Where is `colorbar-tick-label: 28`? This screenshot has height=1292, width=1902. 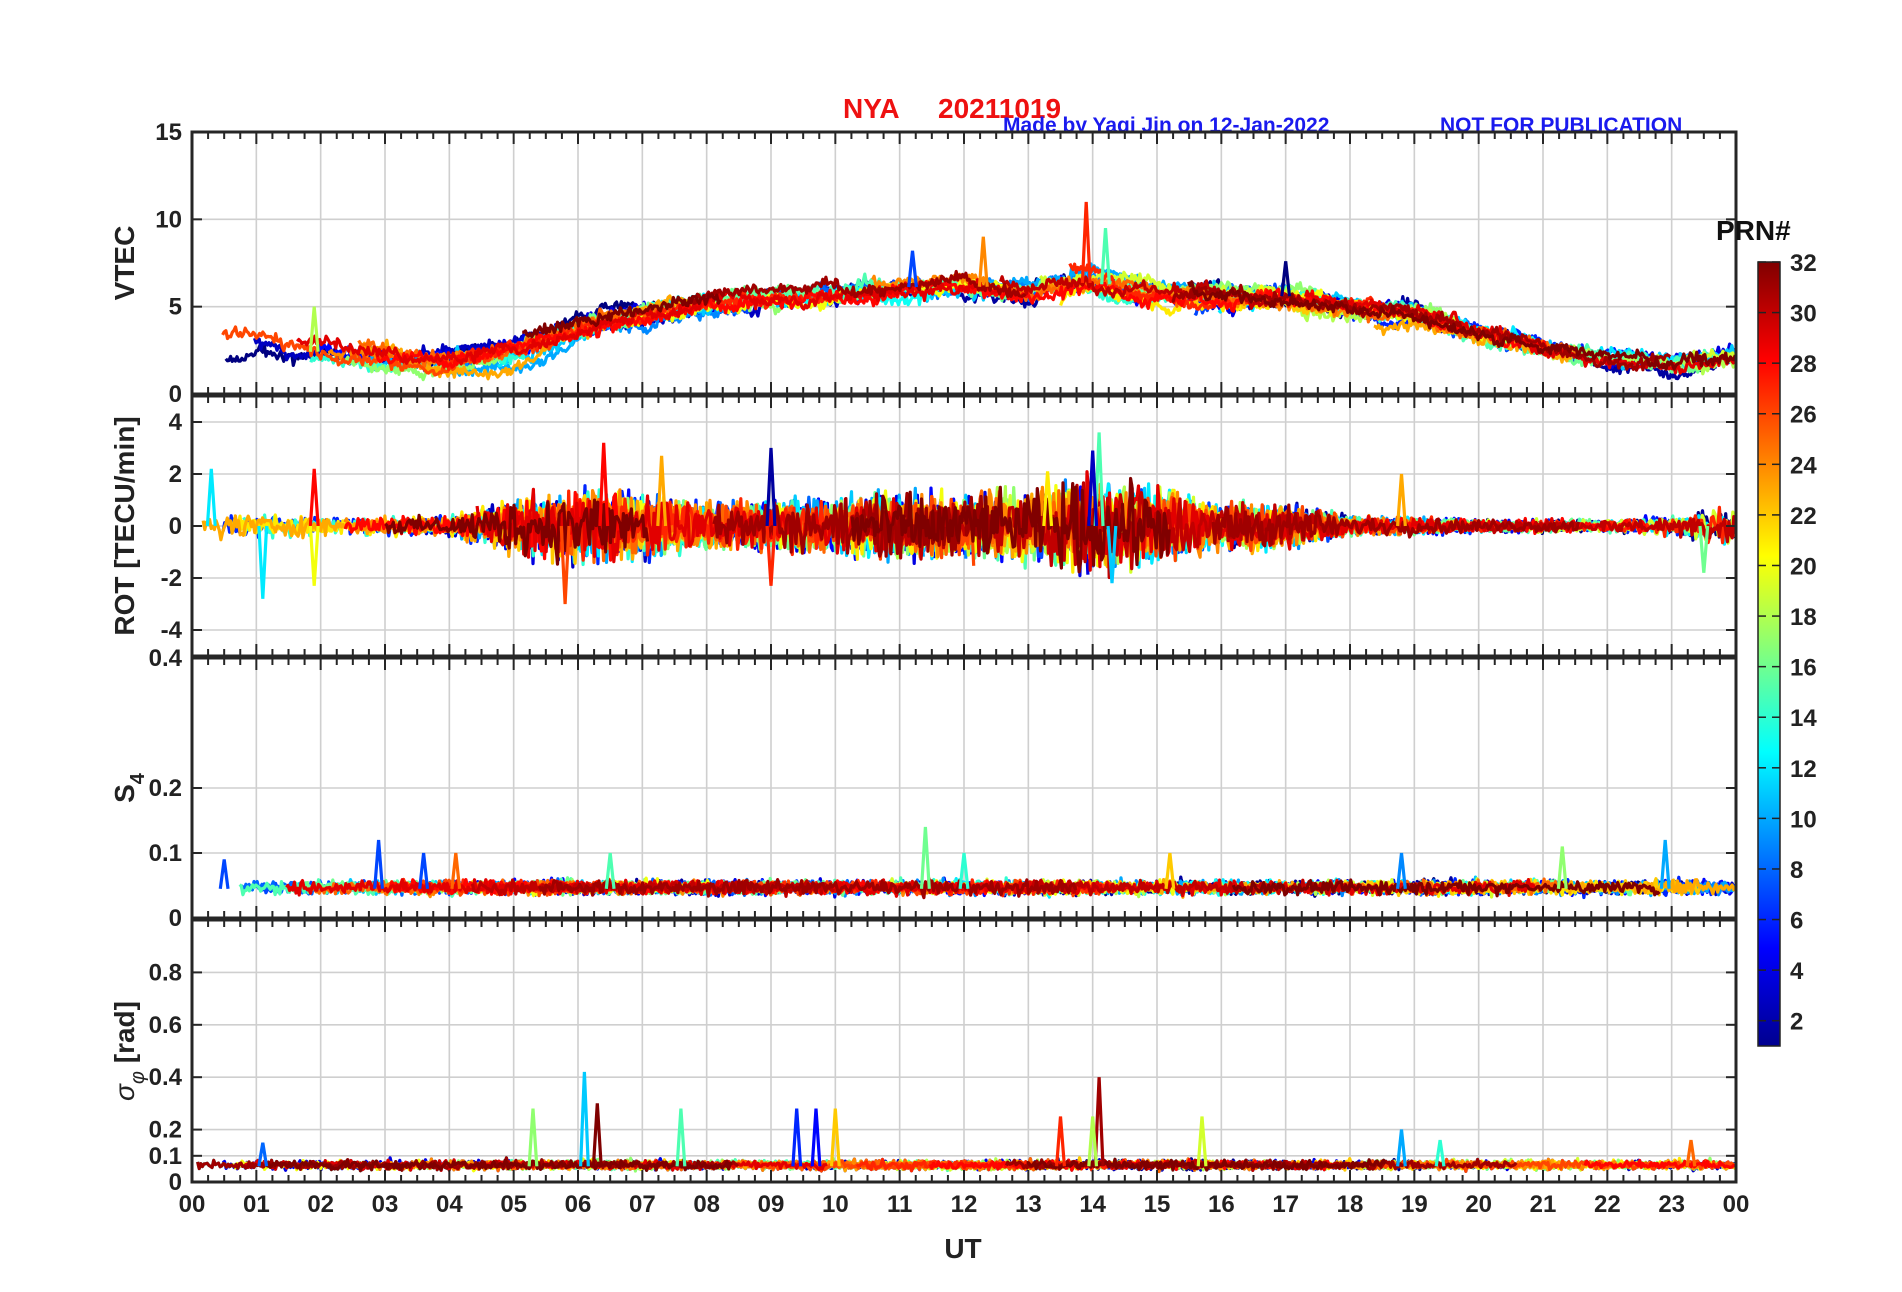
colorbar-tick-label: 28 is located at coordinates (1803, 364).